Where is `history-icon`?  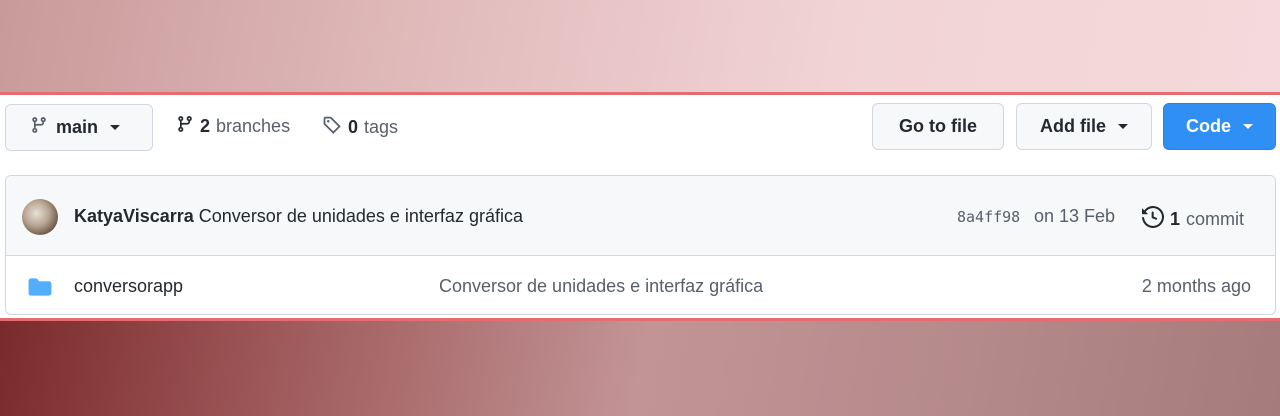
history-icon is located at coordinates (1153, 219).